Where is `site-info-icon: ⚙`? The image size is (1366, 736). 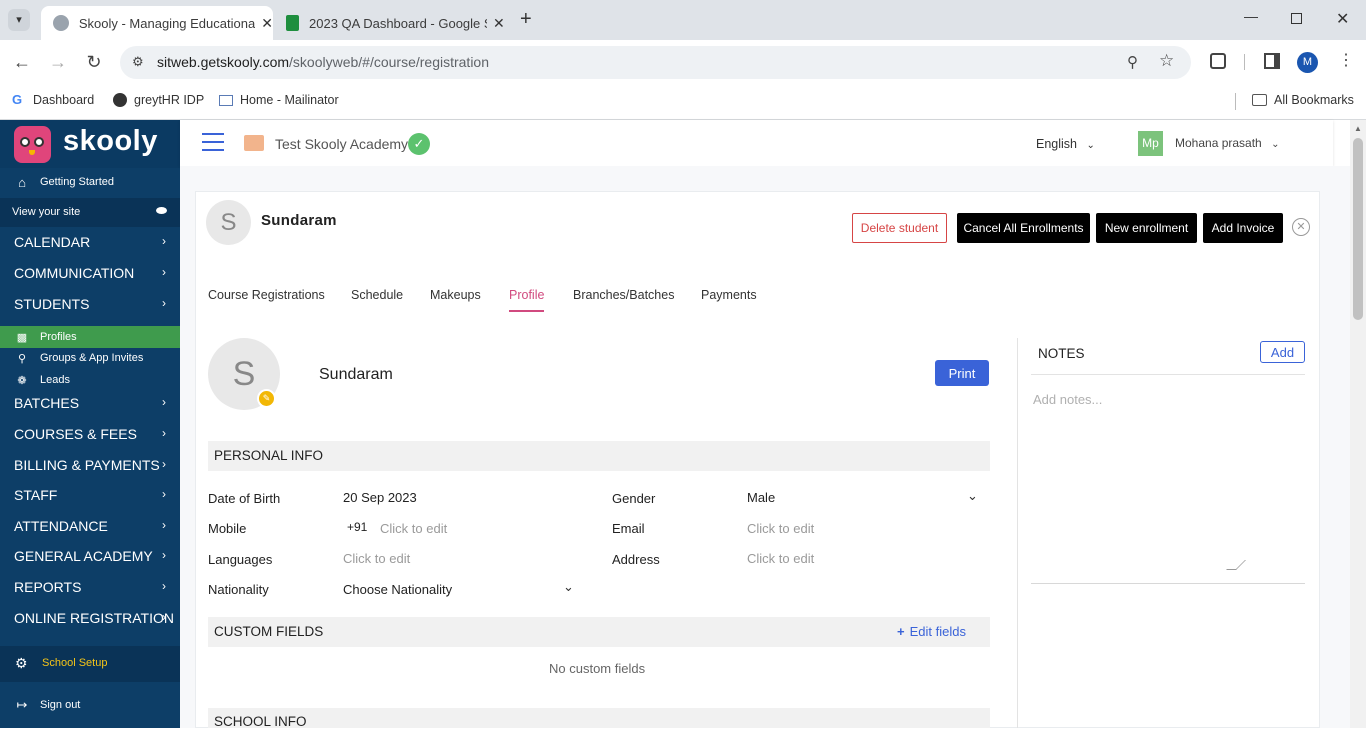
site-info-icon: ⚙ is located at coordinates (138, 62).